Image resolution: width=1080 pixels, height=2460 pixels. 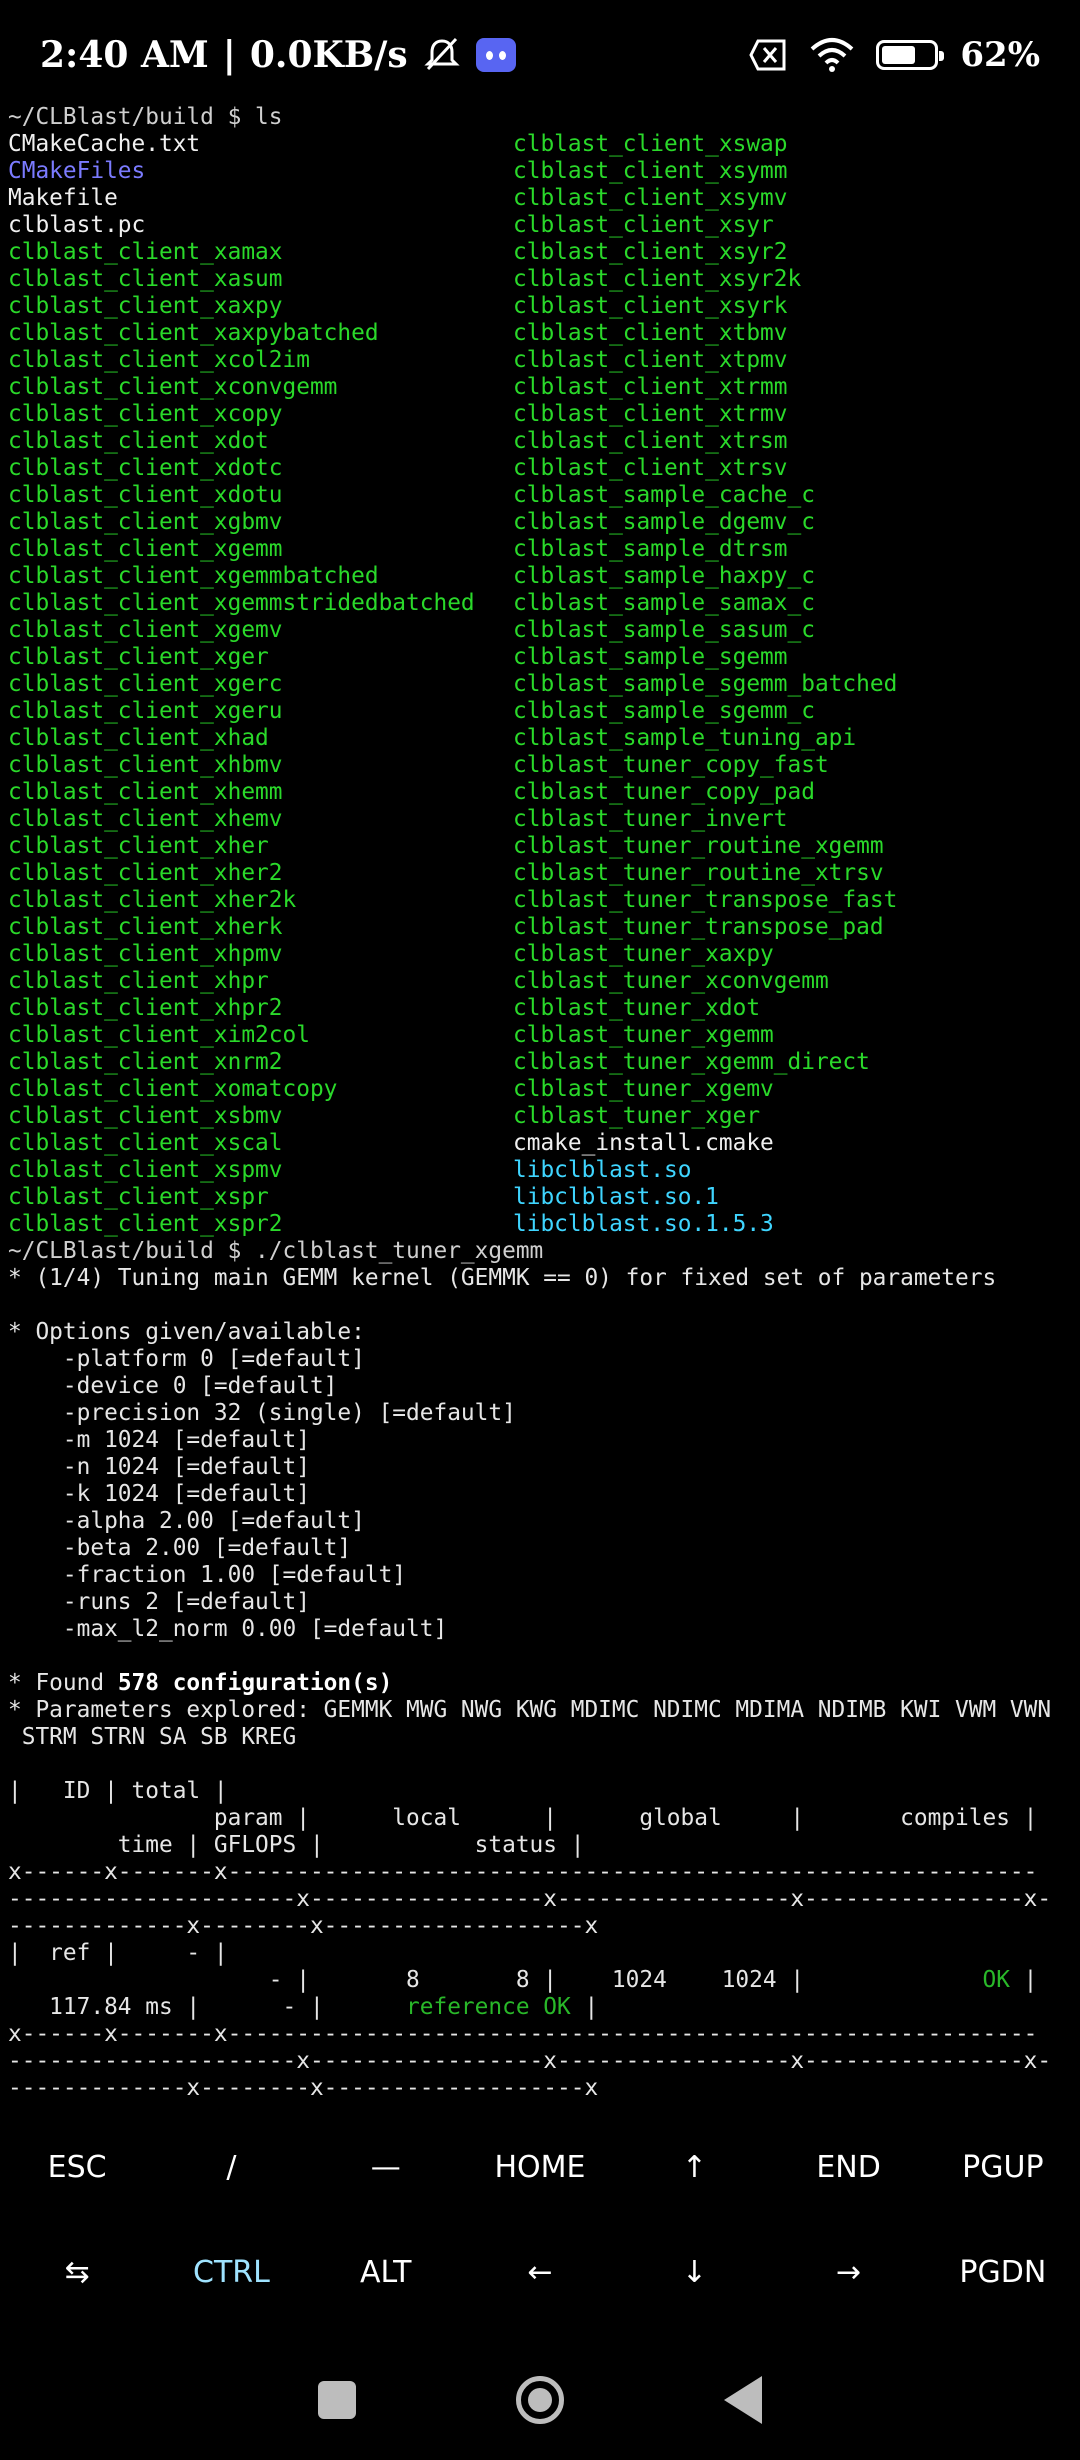 What do you see at coordinates (1000, 55) in the screenshot?
I see `battery-percent: 62%` at bounding box center [1000, 55].